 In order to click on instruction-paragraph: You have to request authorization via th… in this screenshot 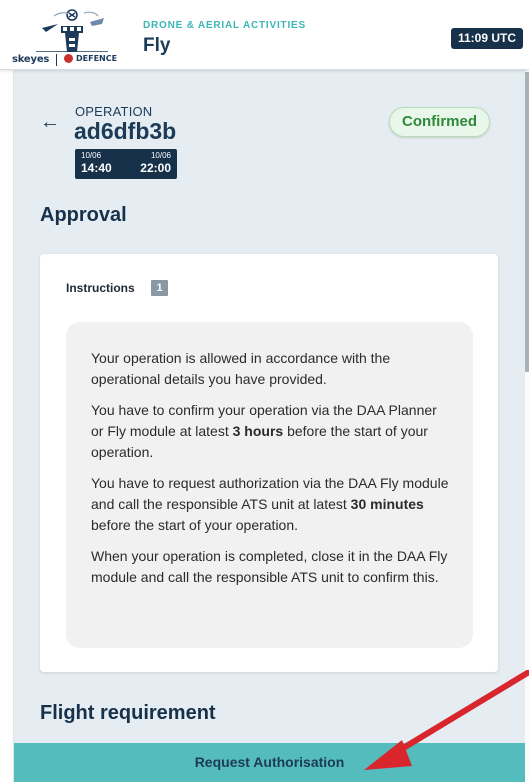, I will do `click(270, 504)`.